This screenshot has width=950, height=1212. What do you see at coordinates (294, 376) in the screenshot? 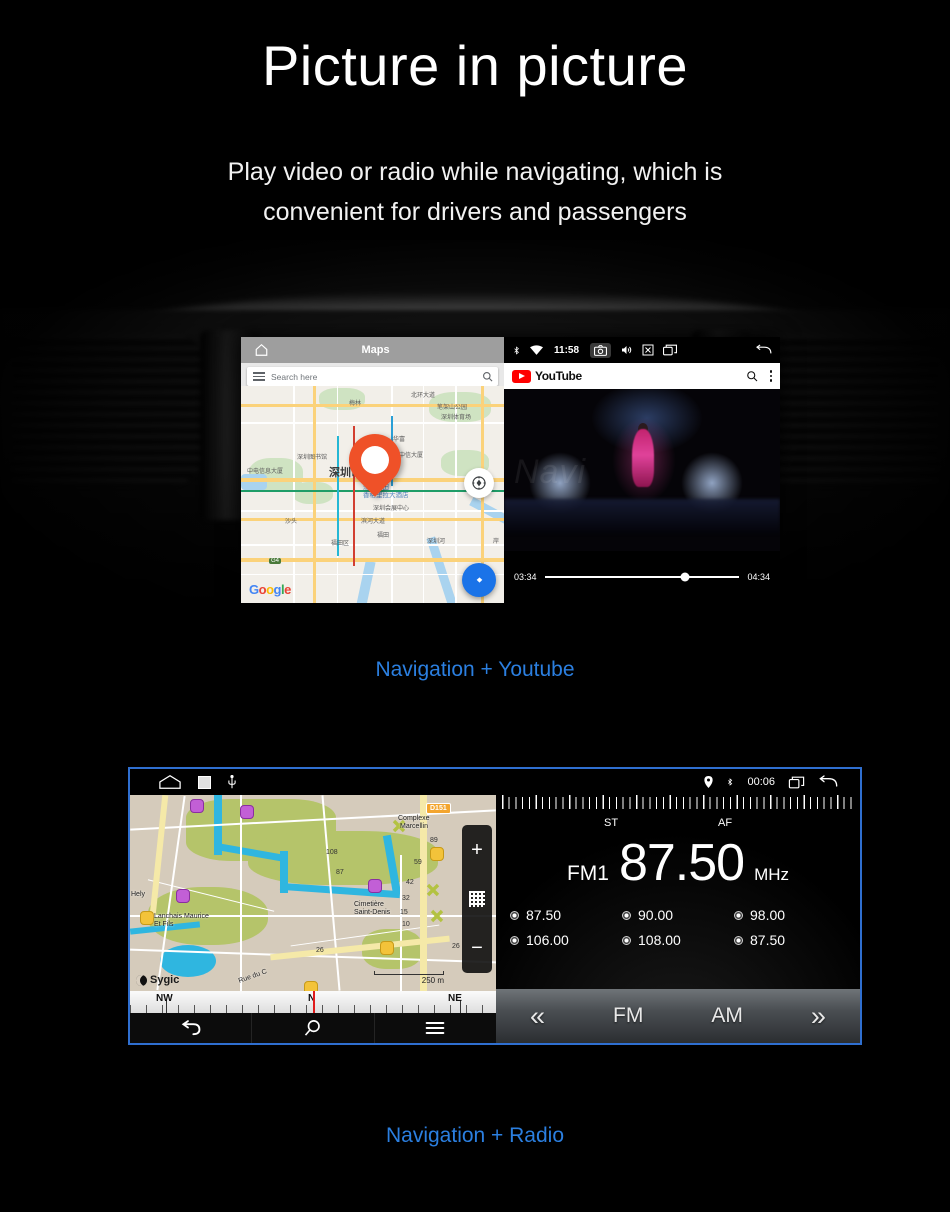
I see `search-placeholder: Search here` at bounding box center [294, 376].